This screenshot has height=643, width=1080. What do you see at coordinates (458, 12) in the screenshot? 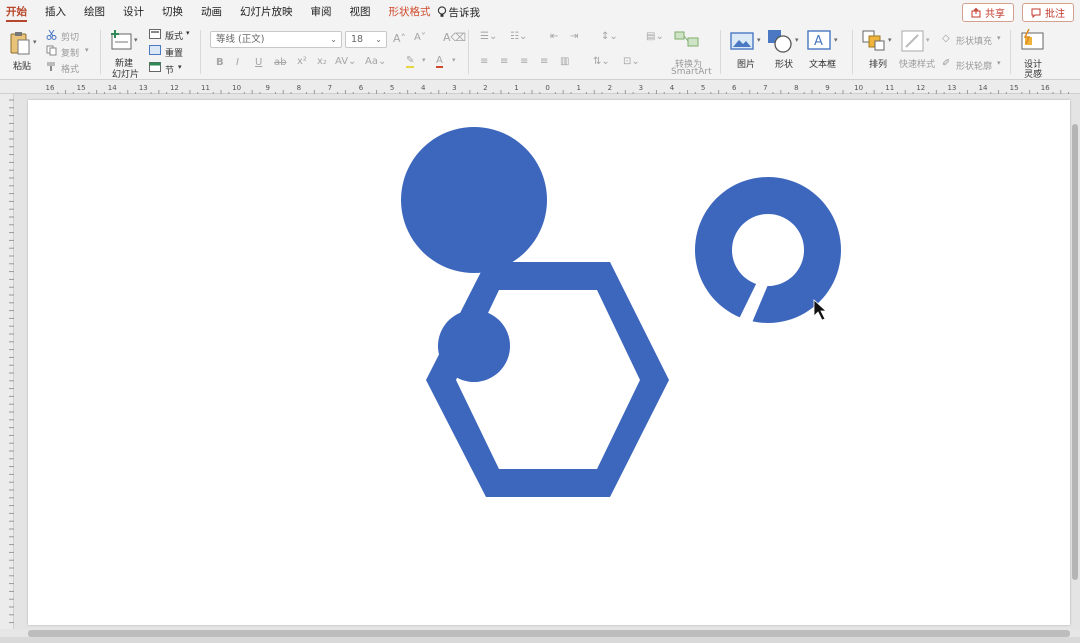
I see `tell-me-search: 告诉我` at bounding box center [458, 12].